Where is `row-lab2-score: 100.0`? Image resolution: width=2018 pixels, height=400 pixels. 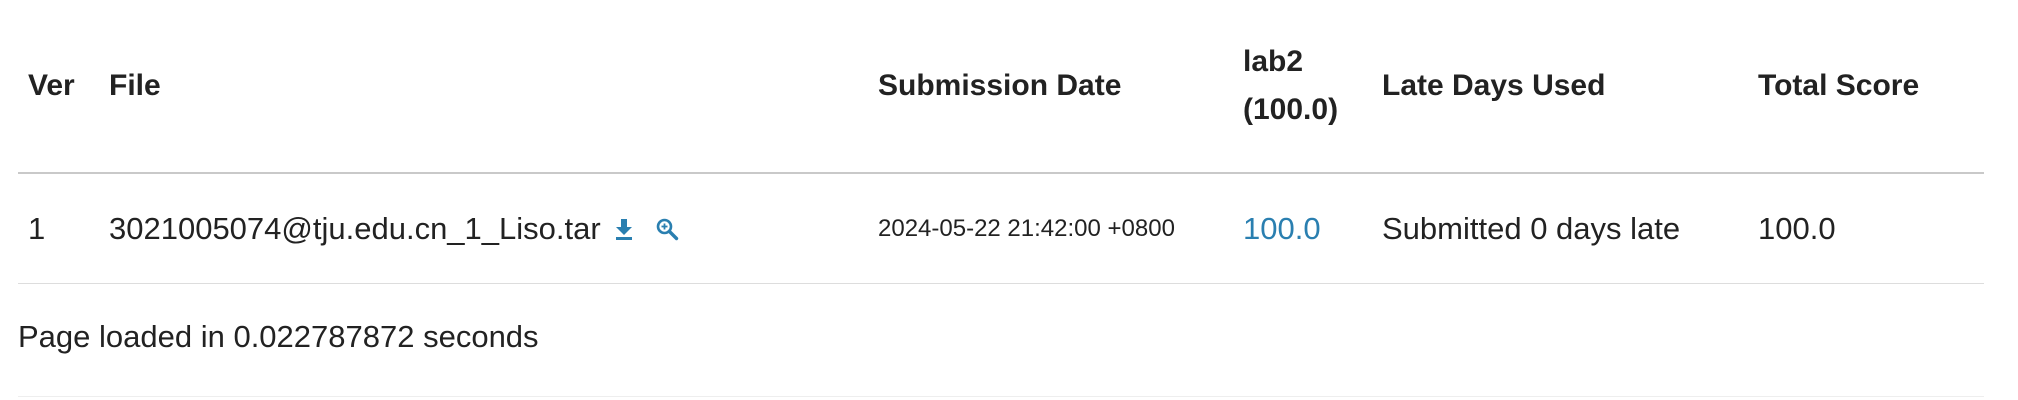
row-lab2-score: 100.0 is located at coordinates (1282, 228).